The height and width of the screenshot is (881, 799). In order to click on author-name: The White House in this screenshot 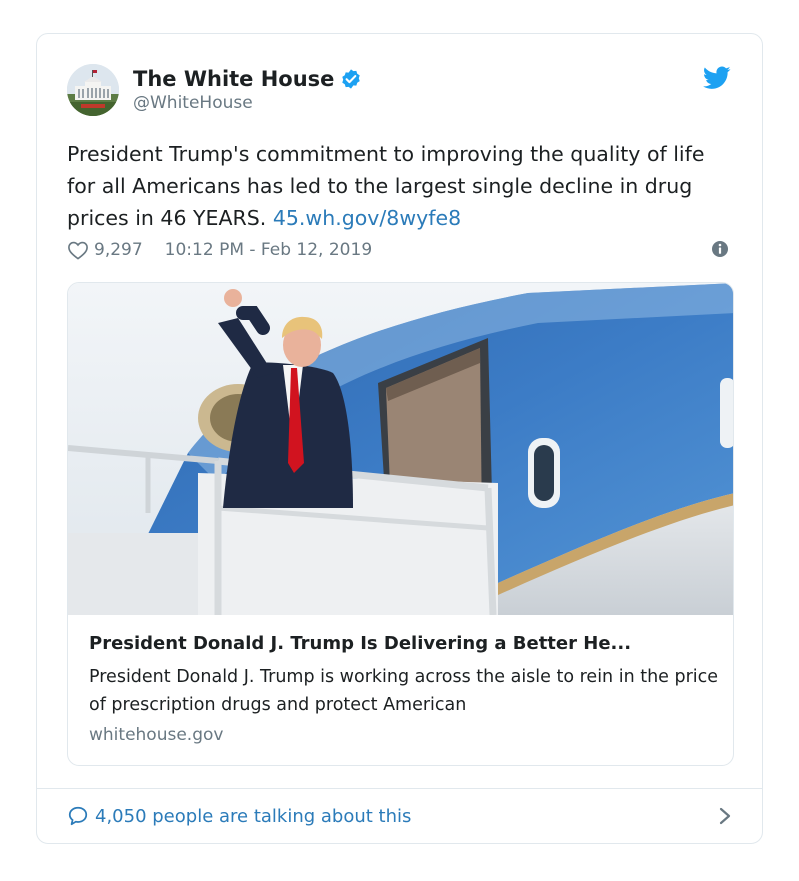, I will do `click(233, 79)`.